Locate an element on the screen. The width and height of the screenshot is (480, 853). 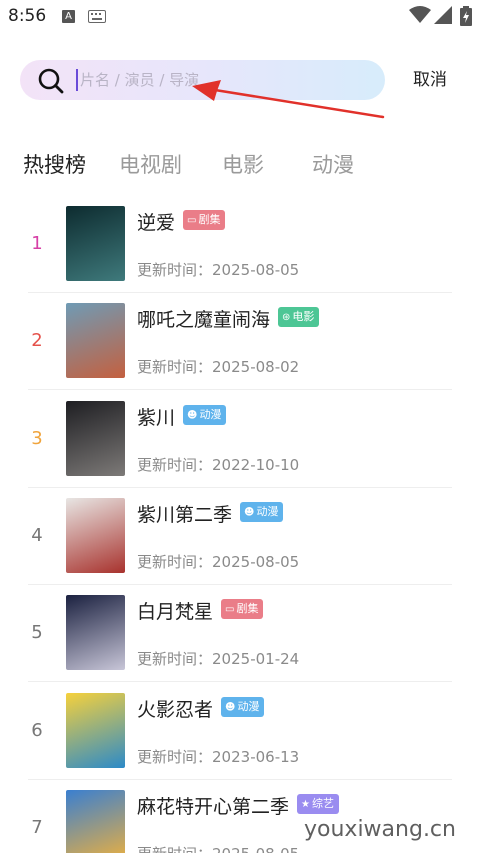
item-title: 紫川 is located at coordinates (156, 416).